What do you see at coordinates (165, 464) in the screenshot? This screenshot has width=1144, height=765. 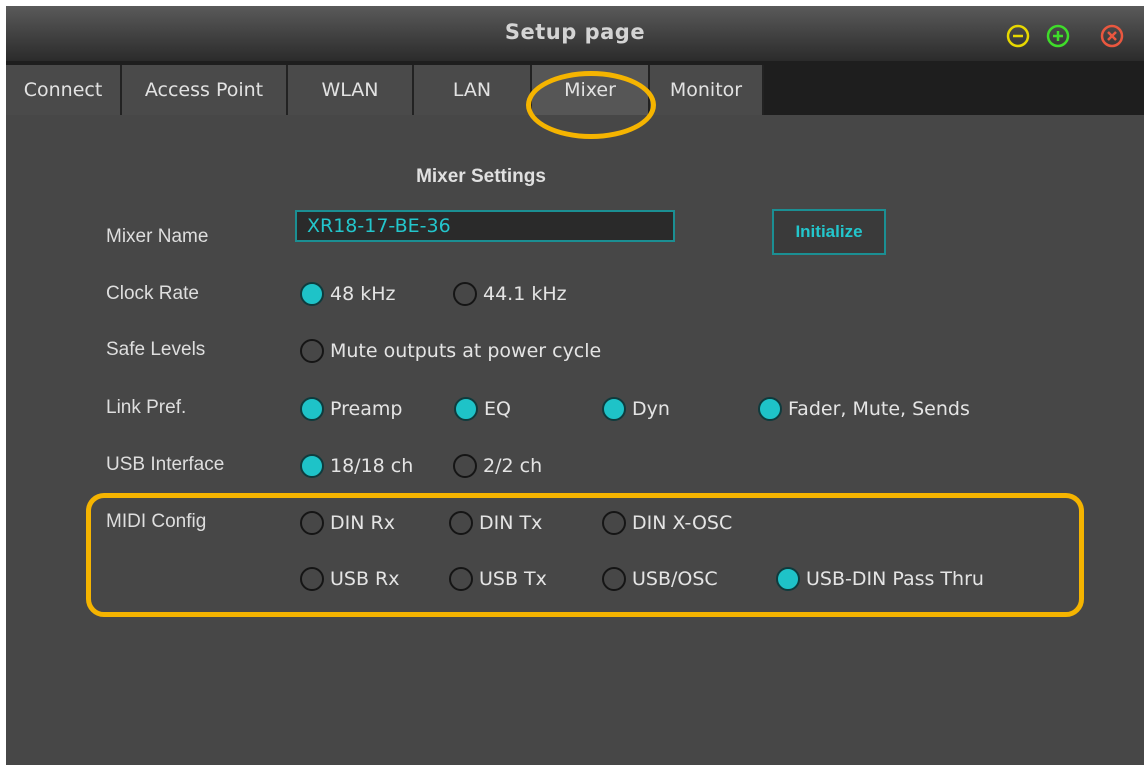 I see `usb-interface-label: USB Interface` at bounding box center [165, 464].